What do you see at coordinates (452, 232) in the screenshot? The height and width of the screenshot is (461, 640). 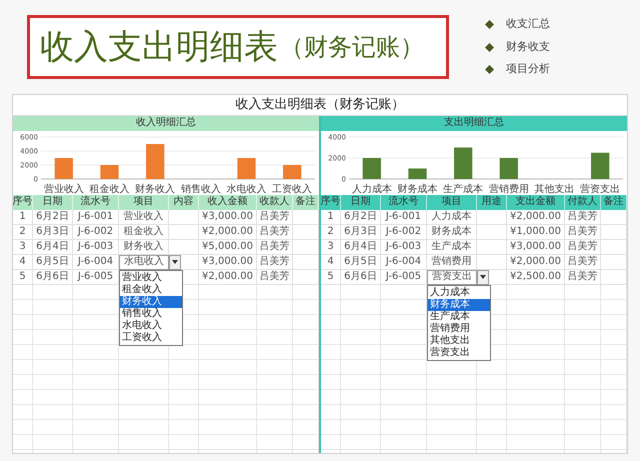 I see `table-cell: 财务成本` at bounding box center [452, 232].